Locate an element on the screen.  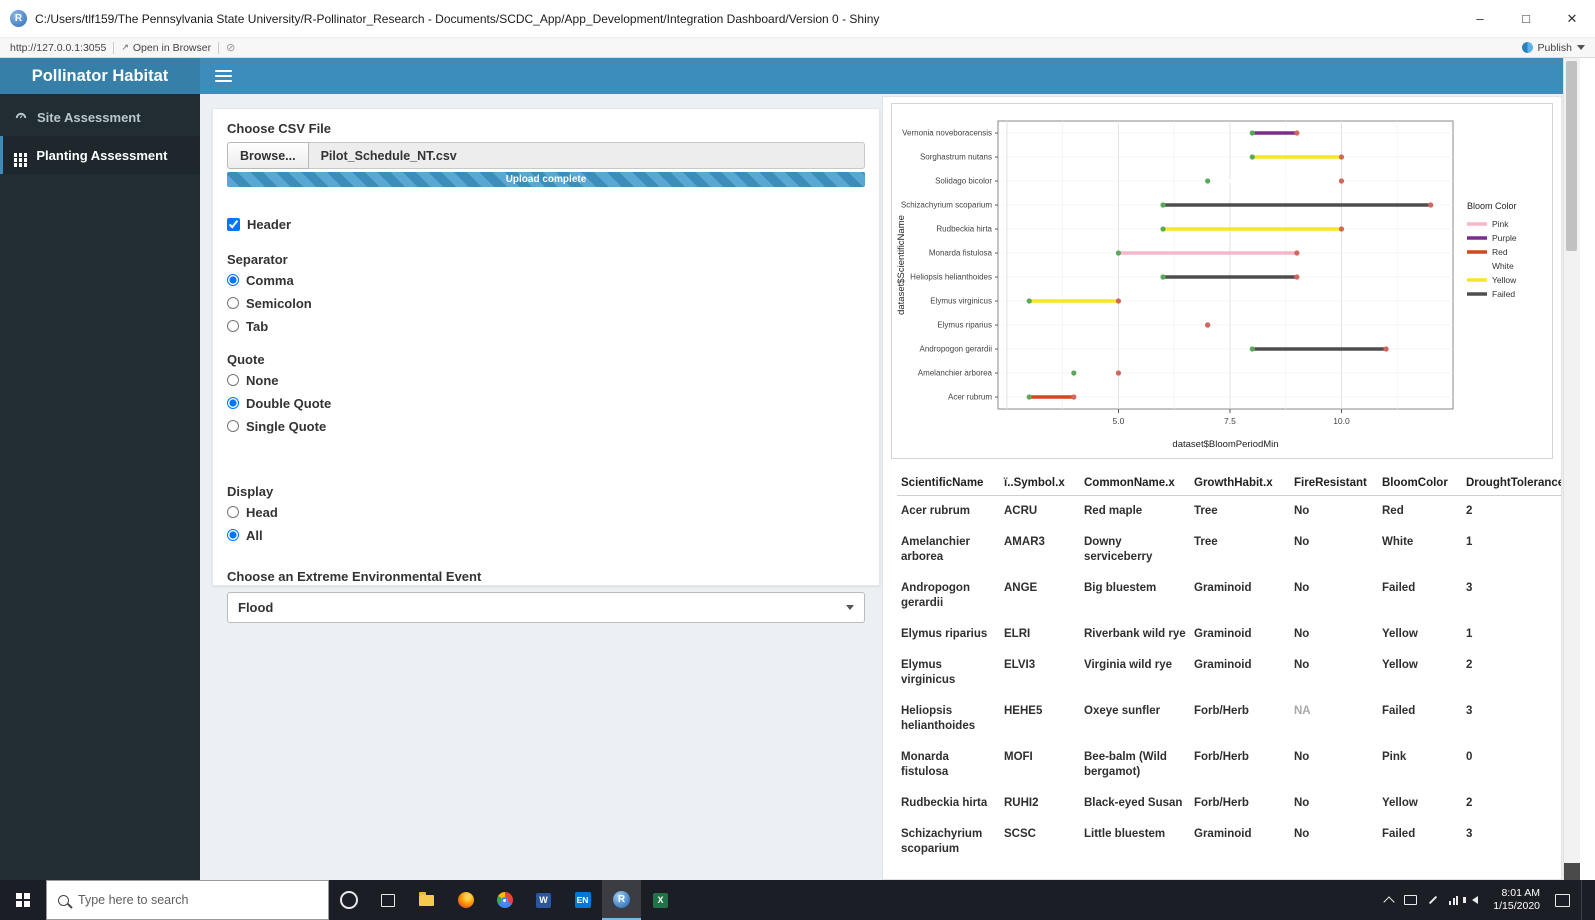
radio-option-single-quote: Single Quote is located at coordinates (546, 426).